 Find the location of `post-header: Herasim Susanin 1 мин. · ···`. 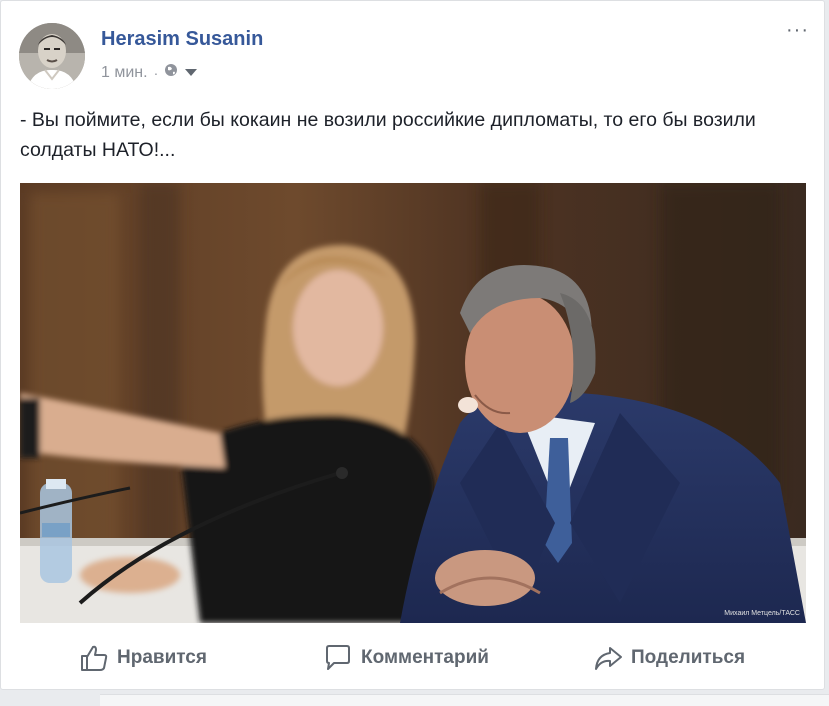

post-header: Herasim Susanin 1 мин. · ··· is located at coordinates (414, 55).